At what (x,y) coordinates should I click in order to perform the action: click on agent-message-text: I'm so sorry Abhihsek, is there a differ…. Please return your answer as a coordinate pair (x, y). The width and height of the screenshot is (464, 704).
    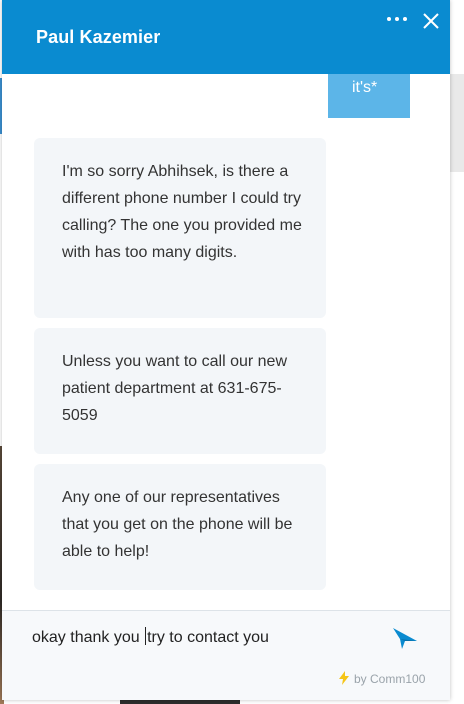
    Looking at the image, I should click on (182, 212).